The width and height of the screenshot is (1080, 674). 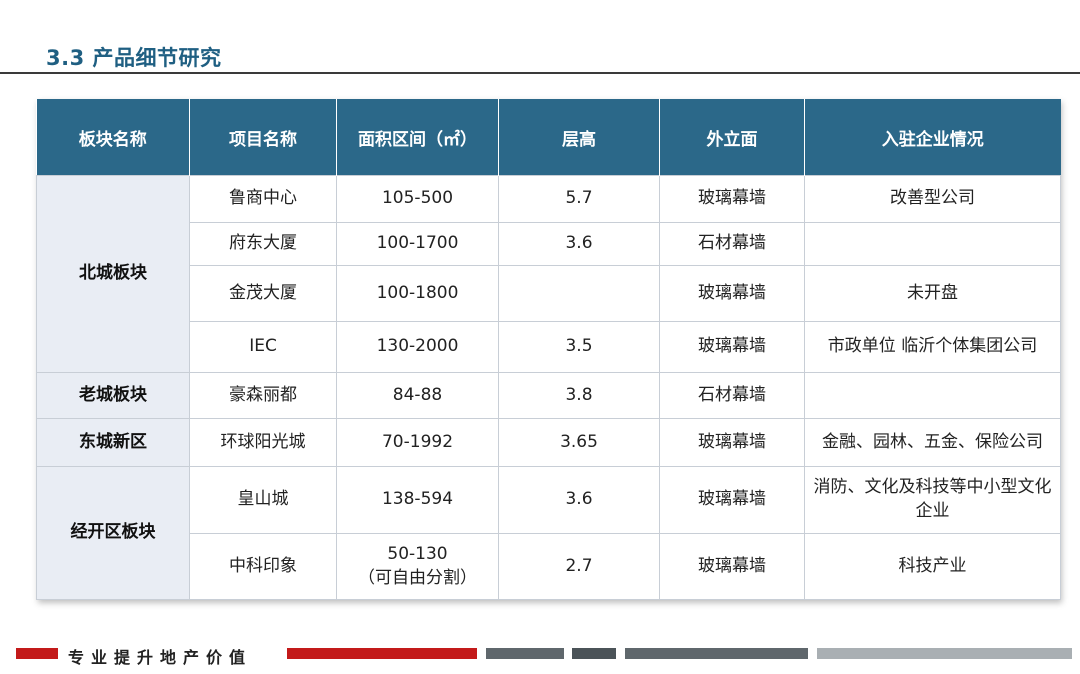 What do you see at coordinates (417, 347) in the screenshot?
I see `area-cell: 130-2000` at bounding box center [417, 347].